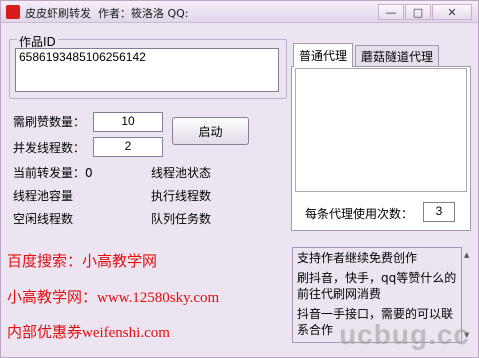 This screenshot has height=358, width=479. I want to click on notice-scroll-up-icon: ▲, so click(466, 255).